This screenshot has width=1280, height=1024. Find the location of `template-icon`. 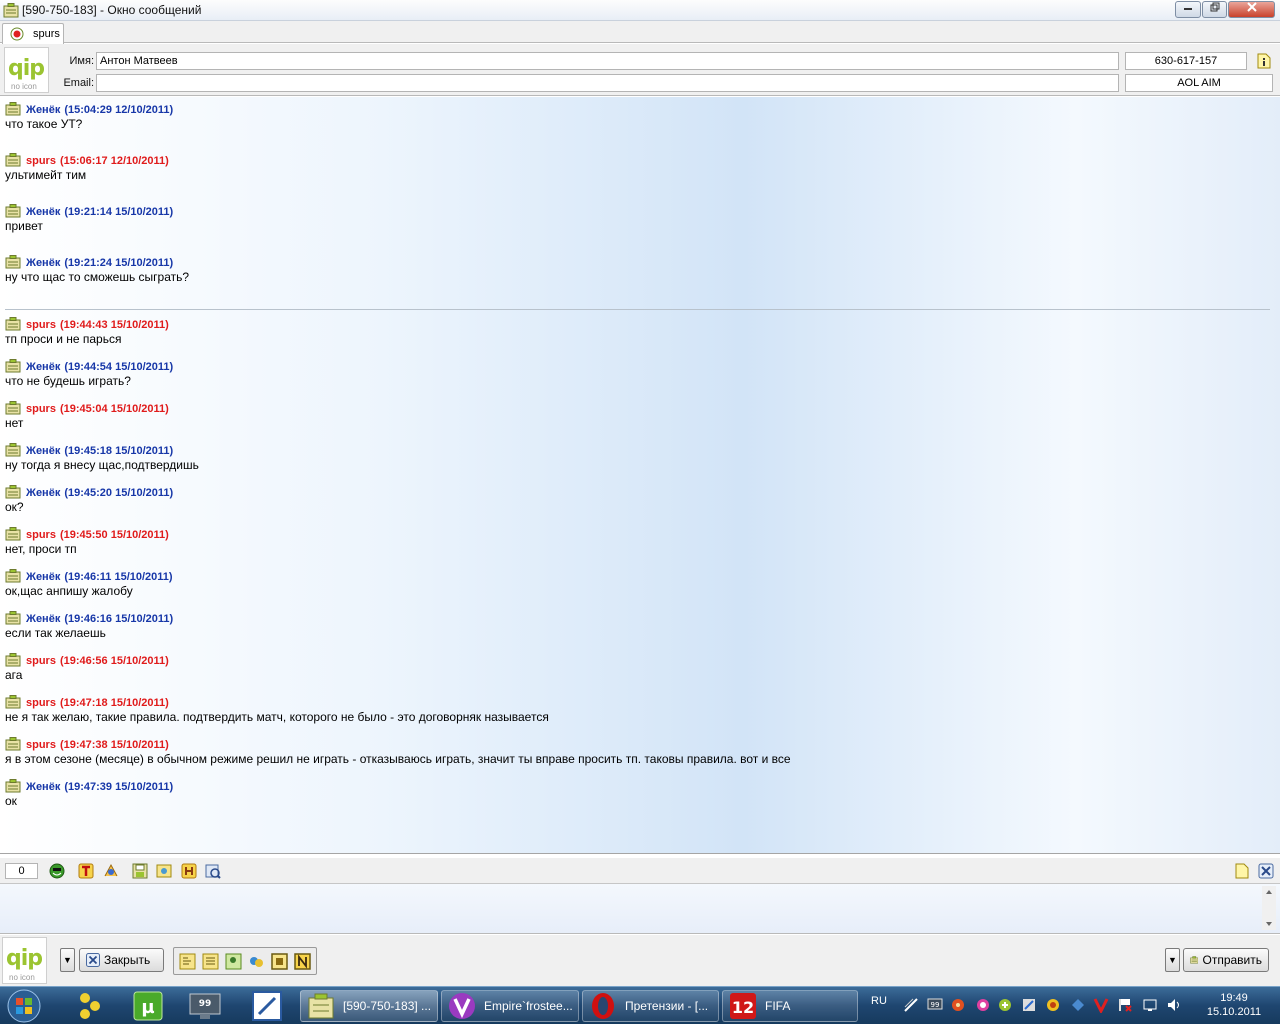

template-icon is located at coordinates (210, 961).